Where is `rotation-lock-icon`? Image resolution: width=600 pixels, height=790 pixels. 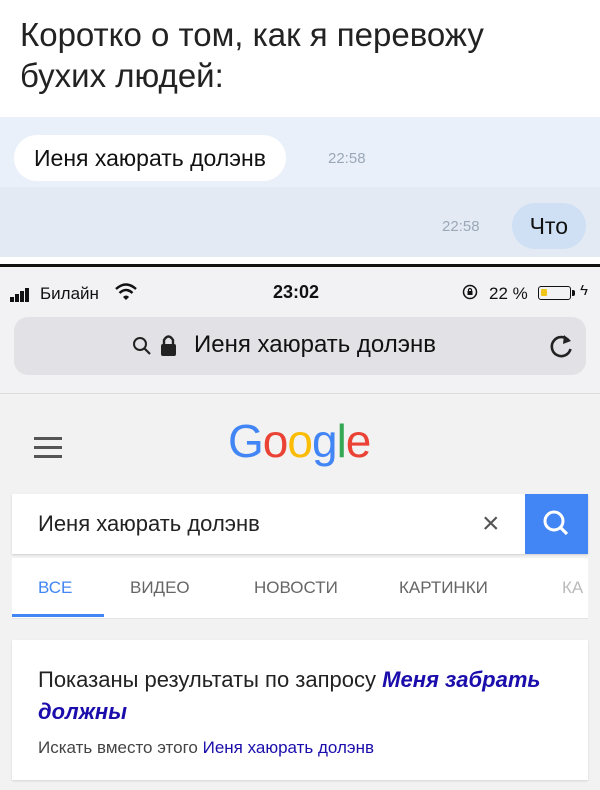 rotation-lock-icon is located at coordinates (470, 292).